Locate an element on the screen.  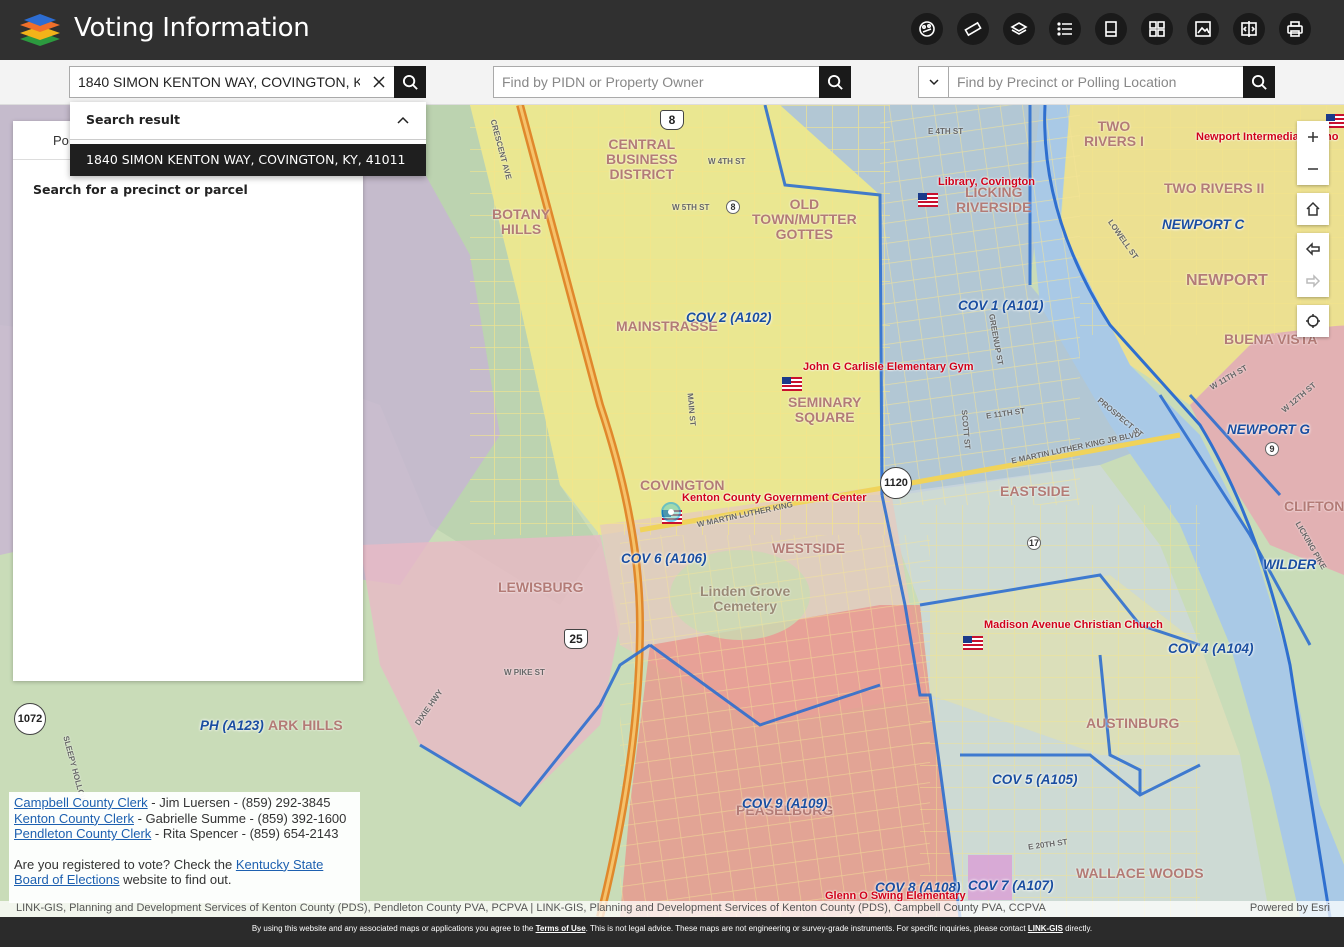
linkgis-link: LINK-GIS is located at coordinates (1045, 928).